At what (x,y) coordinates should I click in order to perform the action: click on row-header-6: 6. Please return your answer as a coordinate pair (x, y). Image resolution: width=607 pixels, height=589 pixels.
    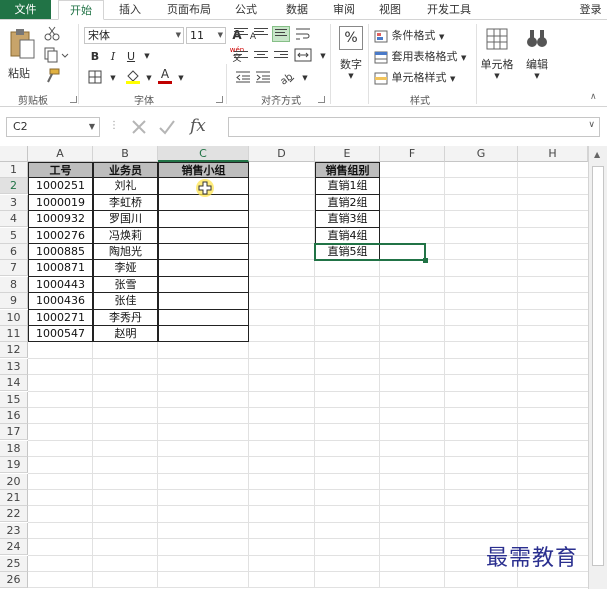
    Looking at the image, I should click on (14, 252).